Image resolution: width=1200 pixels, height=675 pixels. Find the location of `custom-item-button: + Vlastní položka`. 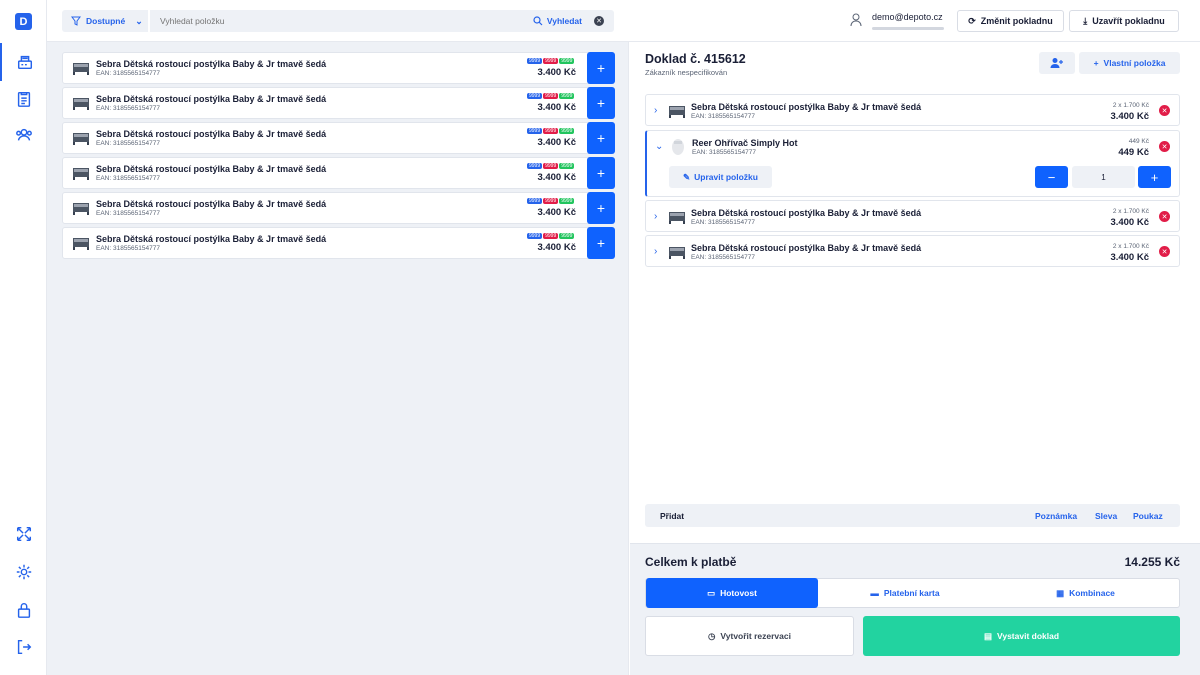

custom-item-button: + Vlastní položka is located at coordinates (1129, 63).